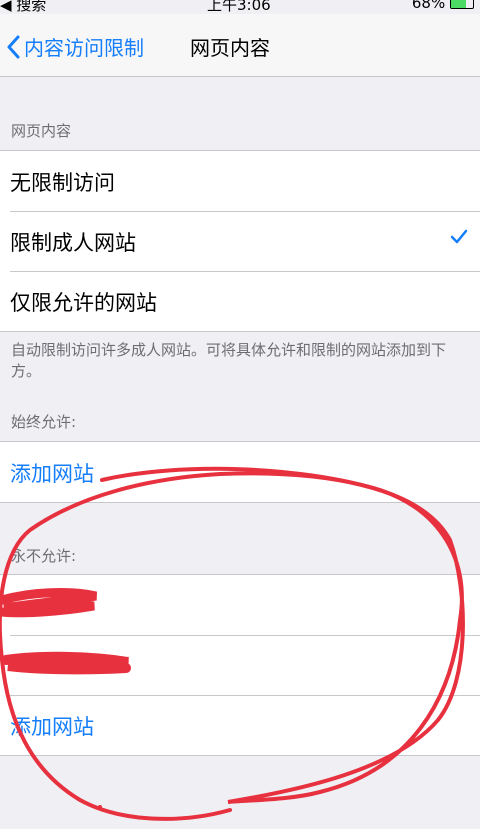 This screenshot has width=480, height=829. Describe the element at coordinates (240, 301) in the screenshot. I see `option-allowed-only: 仅限允许的网站` at that location.